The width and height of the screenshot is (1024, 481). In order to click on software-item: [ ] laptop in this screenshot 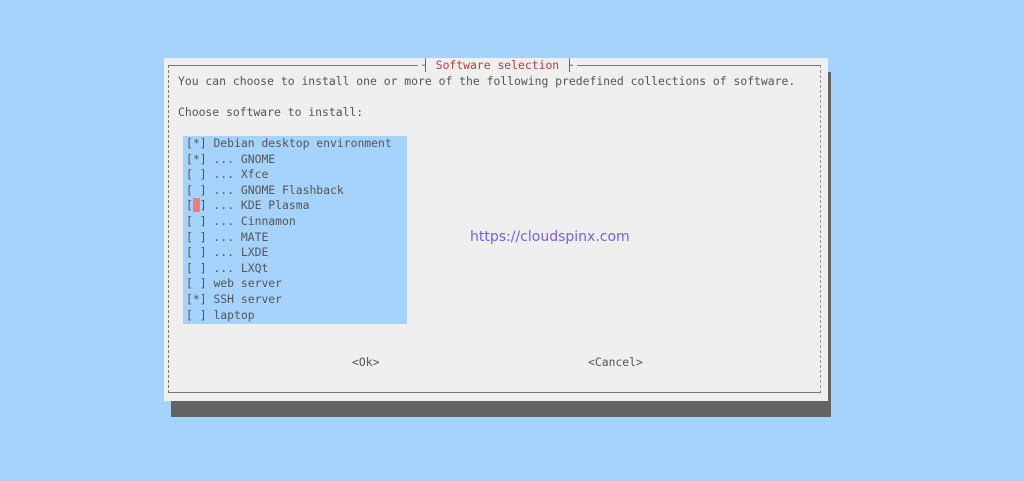, I will do `click(220, 316)`.